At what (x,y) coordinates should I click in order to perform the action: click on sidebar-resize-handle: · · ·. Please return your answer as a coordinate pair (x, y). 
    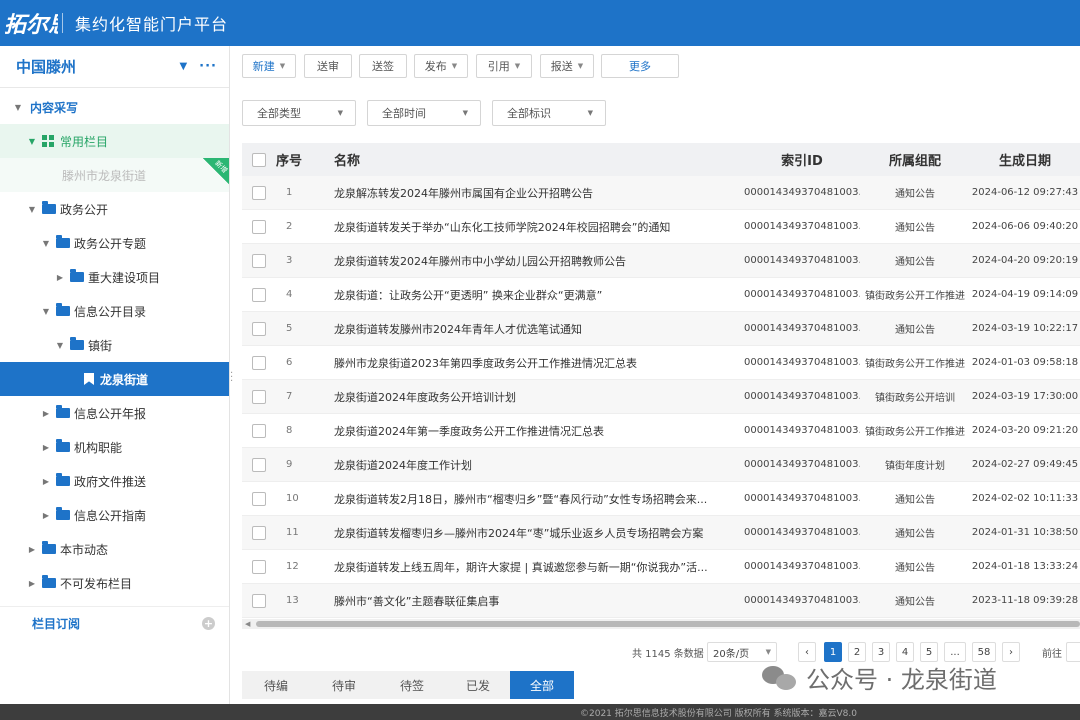
    Looking at the image, I should click on (233, 378).